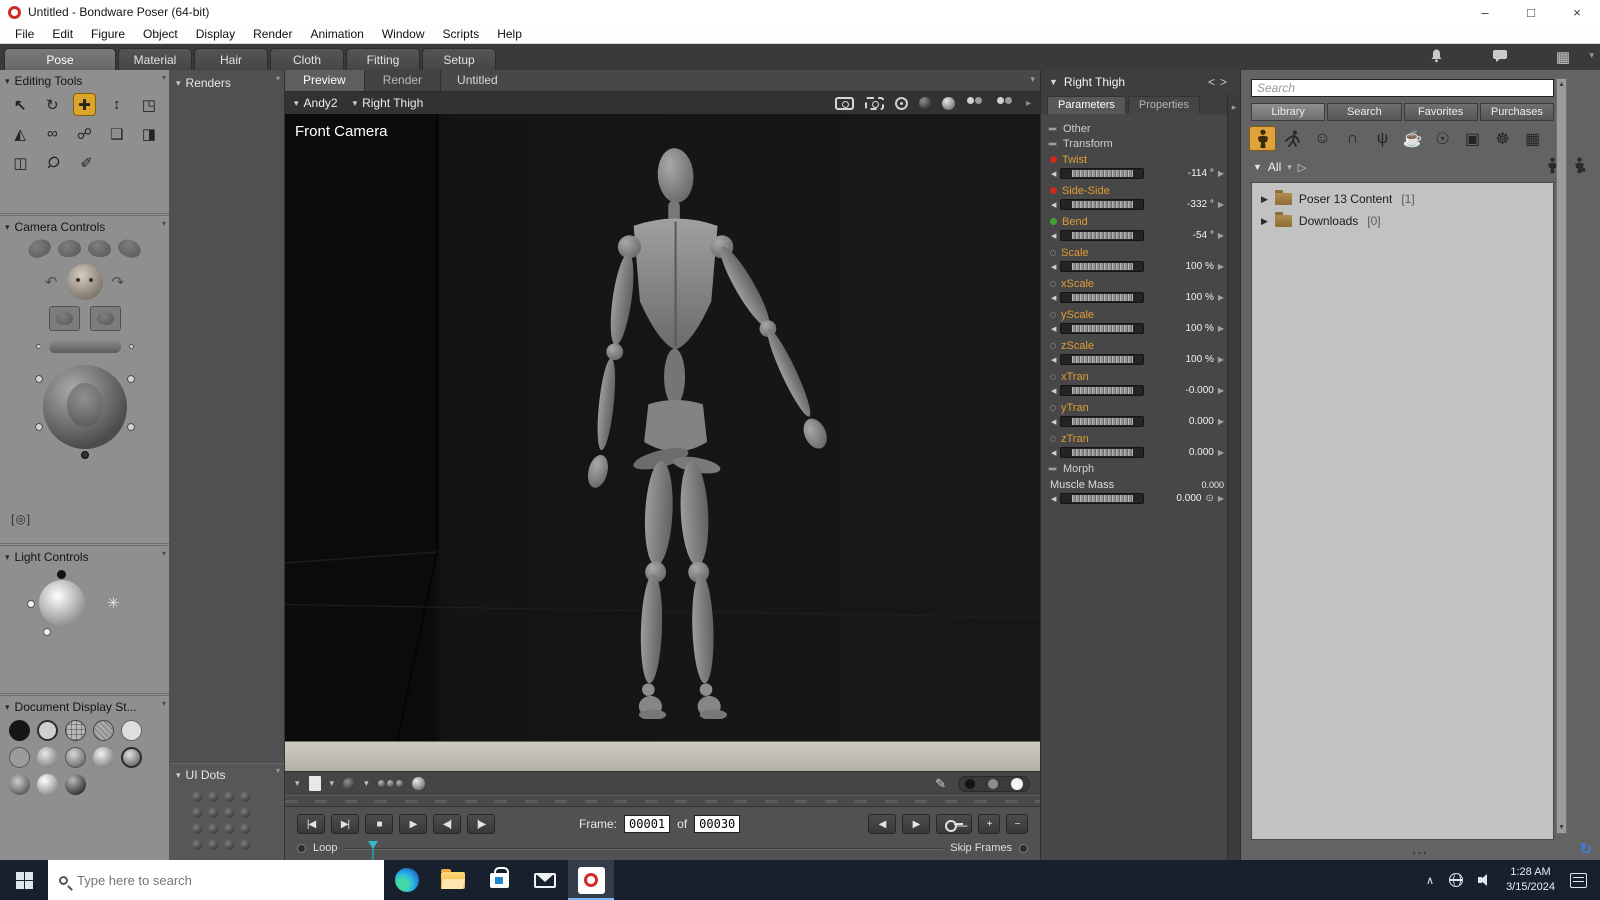 Image resolution: width=1600 pixels, height=900 pixels. I want to click on next-actor-icon: >, so click(1226, 82).